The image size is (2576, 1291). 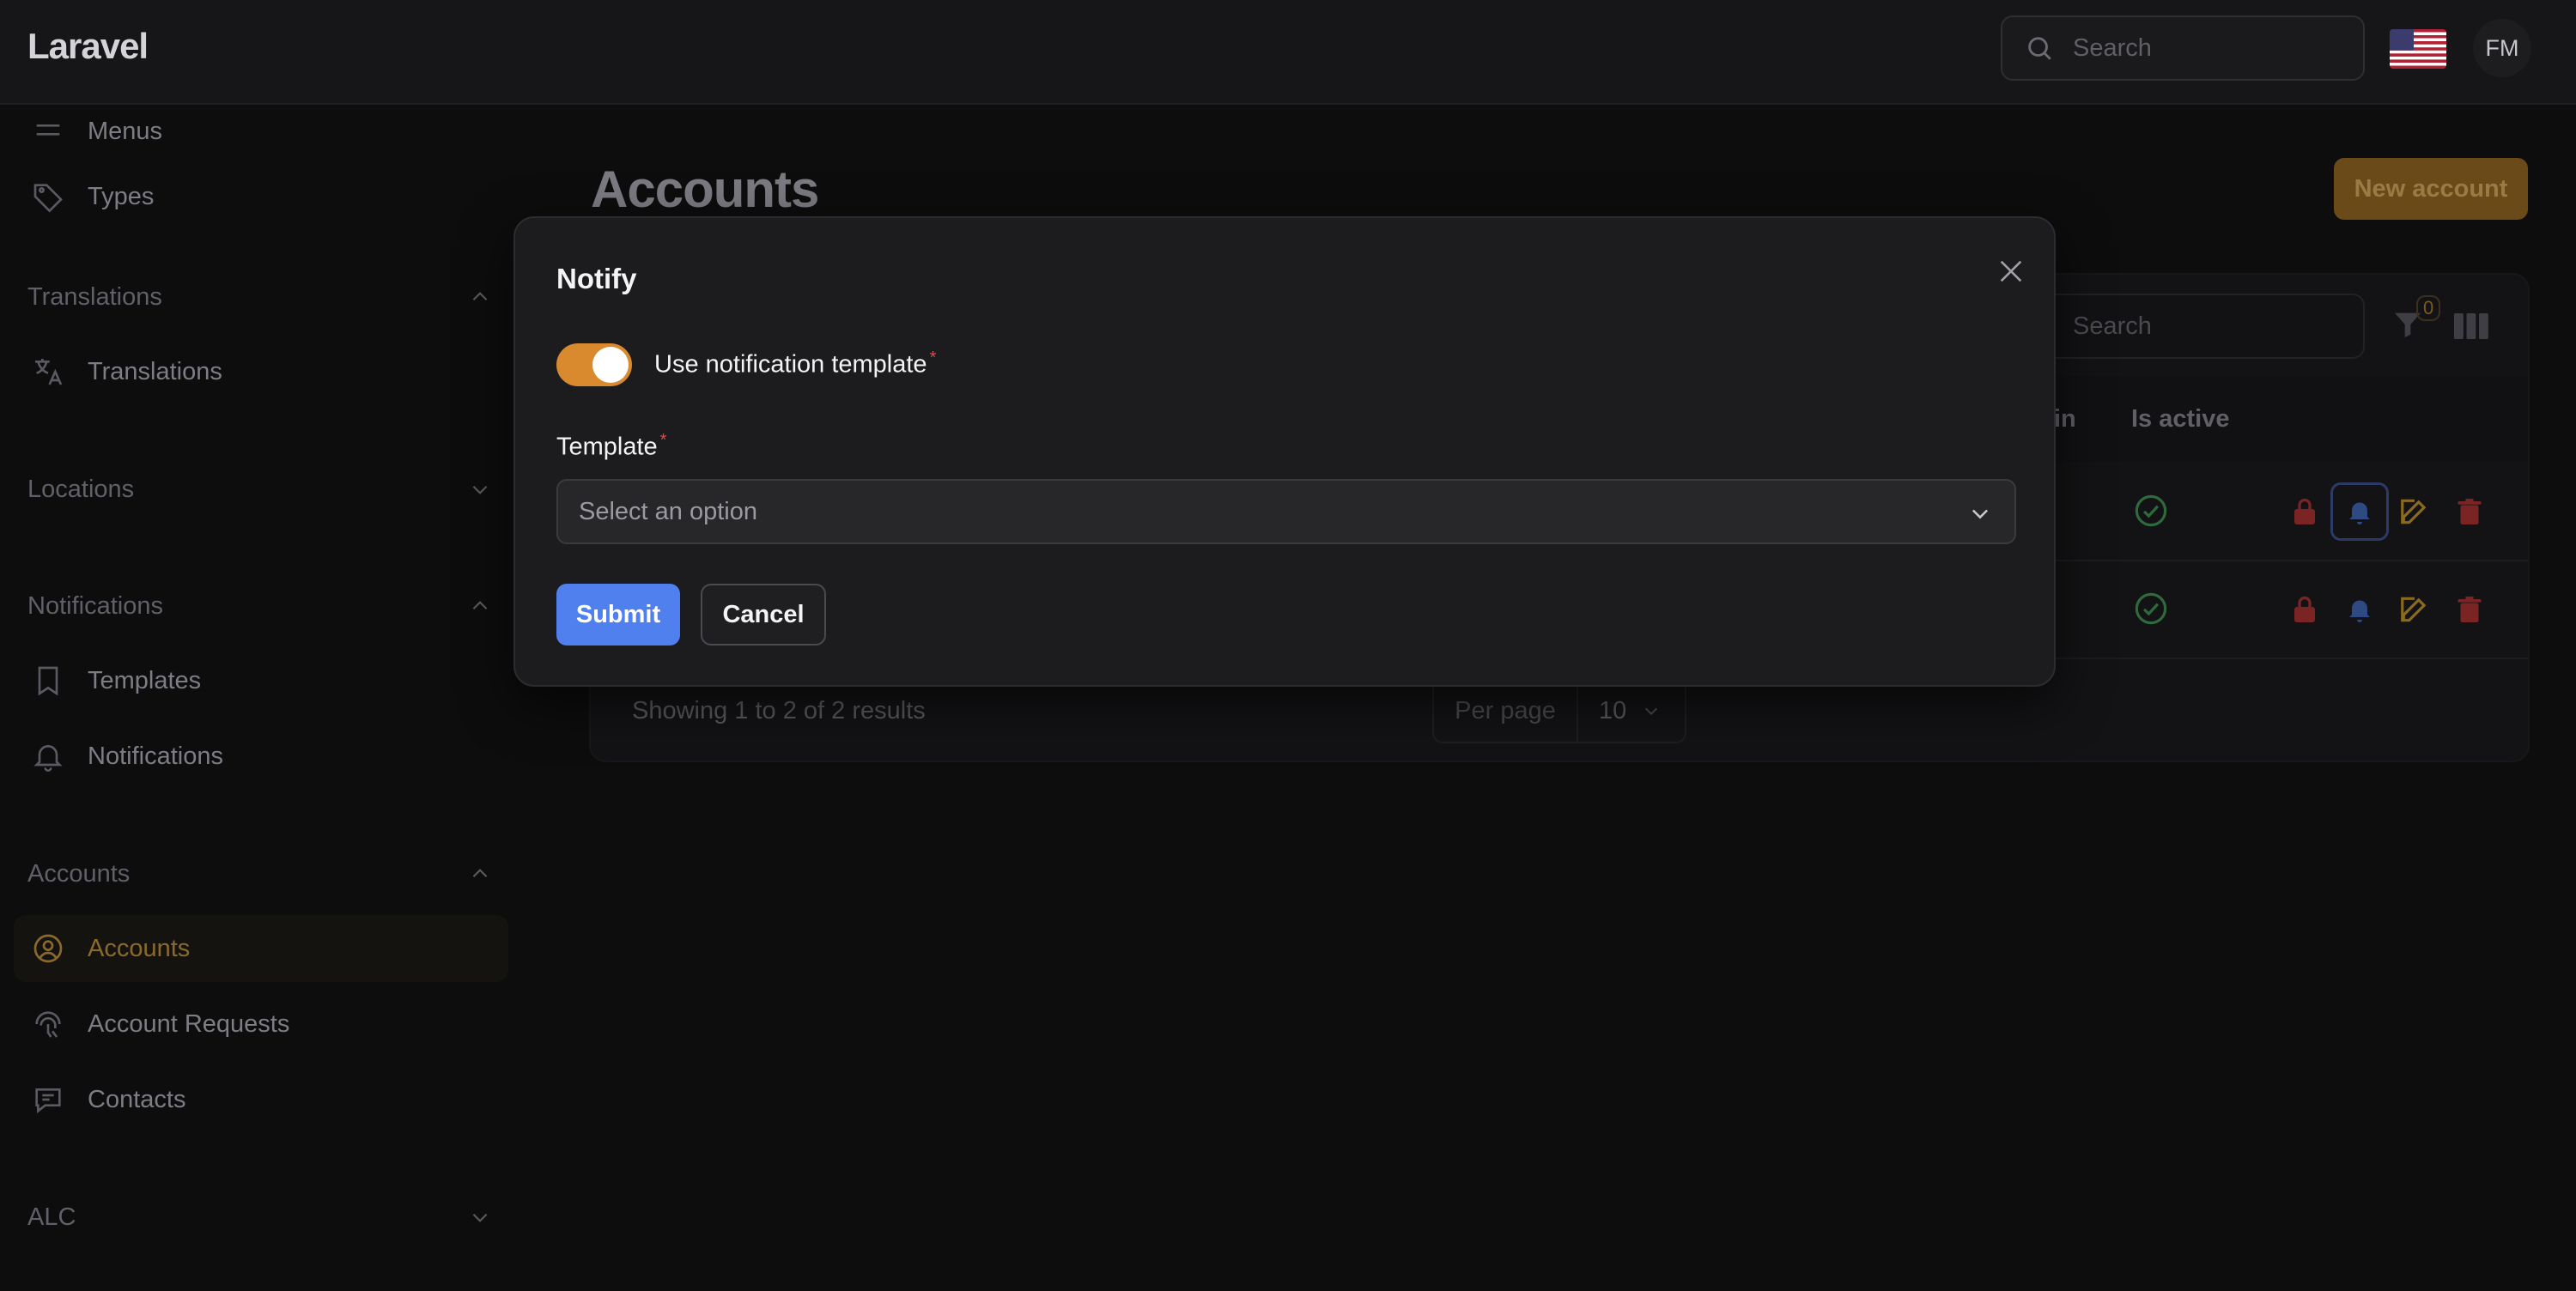 What do you see at coordinates (2428, 308) in the screenshot?
I see `filter-count-badge: 0` at bounding box center [2428, 308].